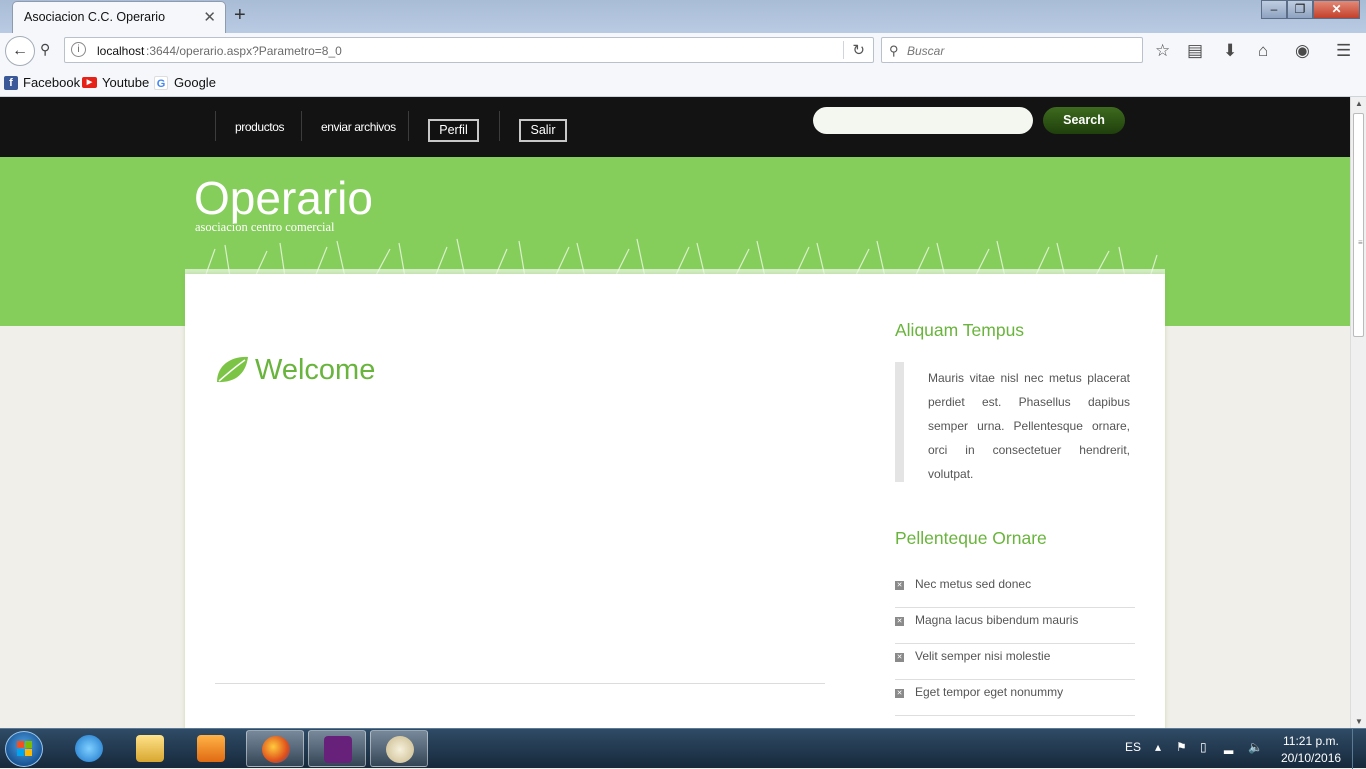 The image size is (1366, 769). I want to click on pocket-icon: ◉, so click(1302, 51).